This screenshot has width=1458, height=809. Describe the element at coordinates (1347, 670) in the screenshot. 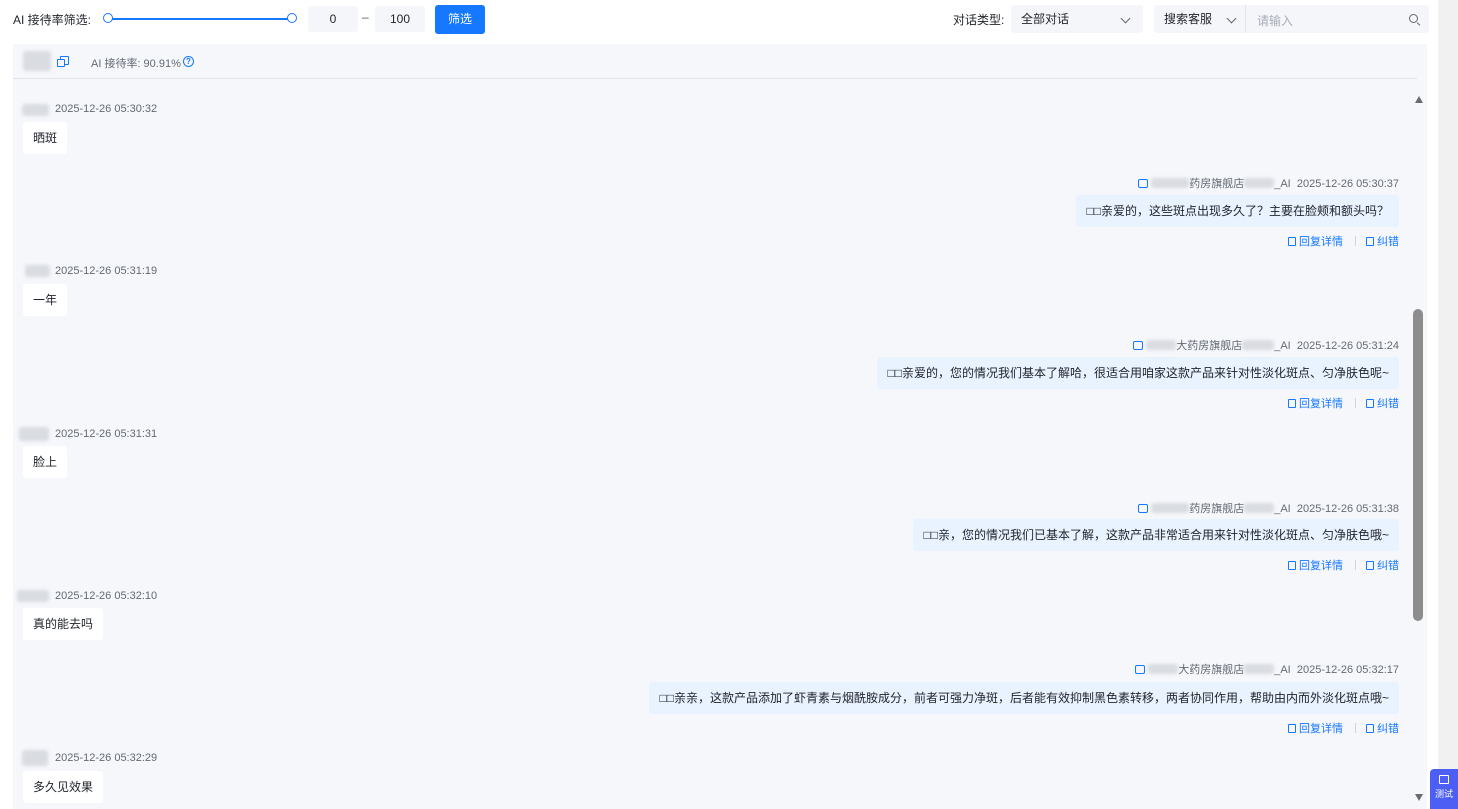

I see `message-time: 2025-12-26 05:32:17` at that location.